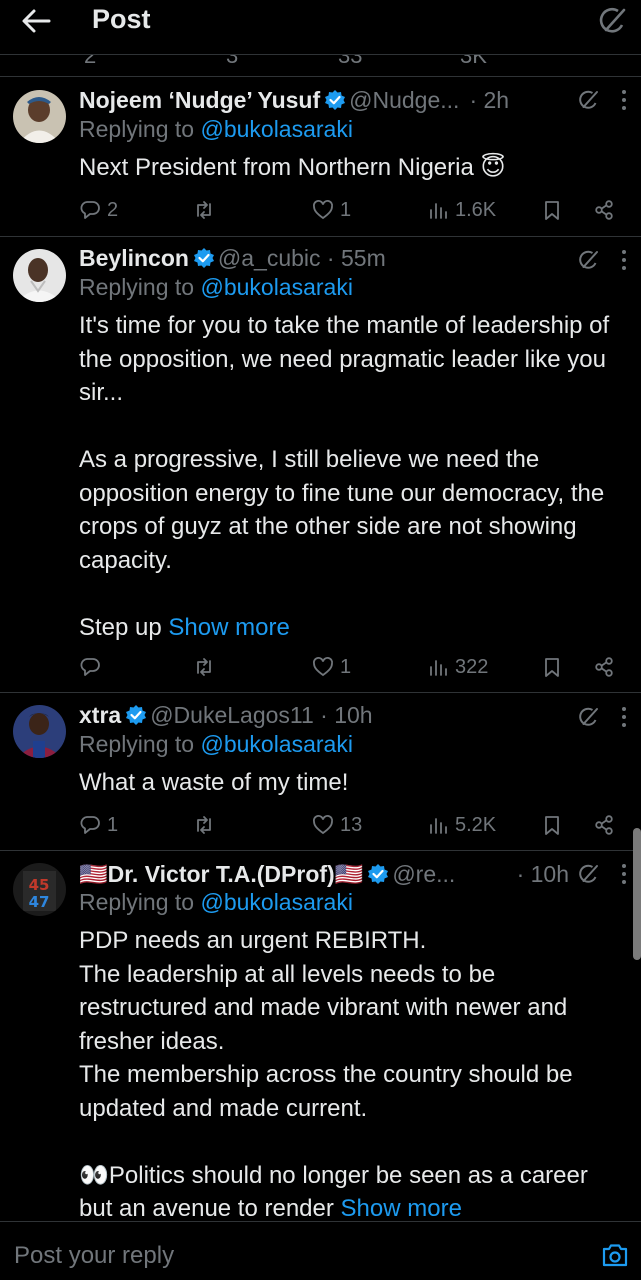  I want to click on views-button: 1.6K, so click(461, 210).